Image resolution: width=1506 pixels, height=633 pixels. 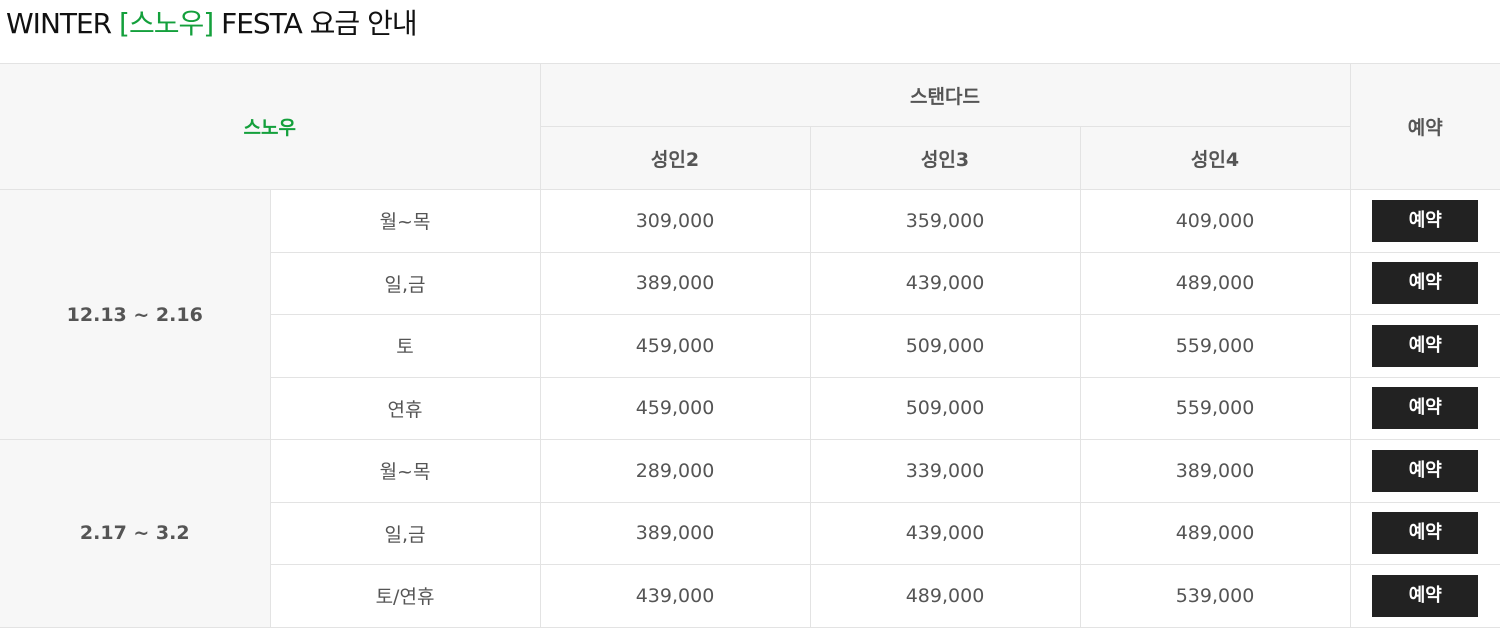 I want to click on price-cell: 309,000, so click(x=675, y=221).